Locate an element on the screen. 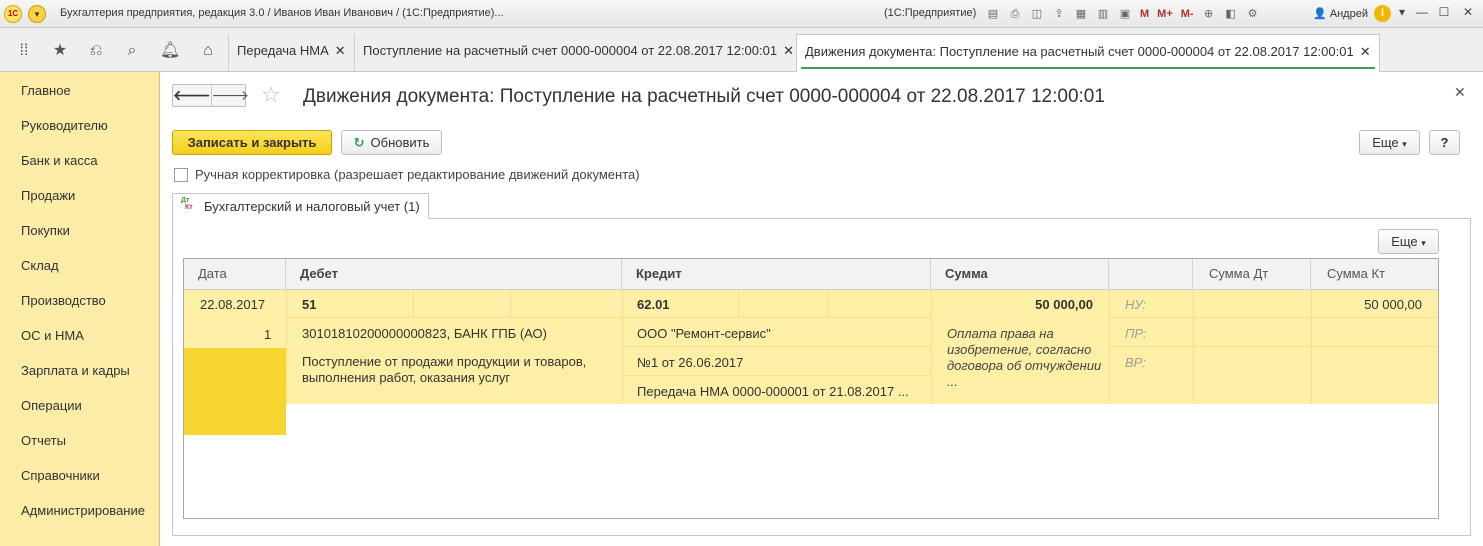 This screenshot has width=1483, height=546. close-window-icon: ✕ is located at coordinates (1468, 12).